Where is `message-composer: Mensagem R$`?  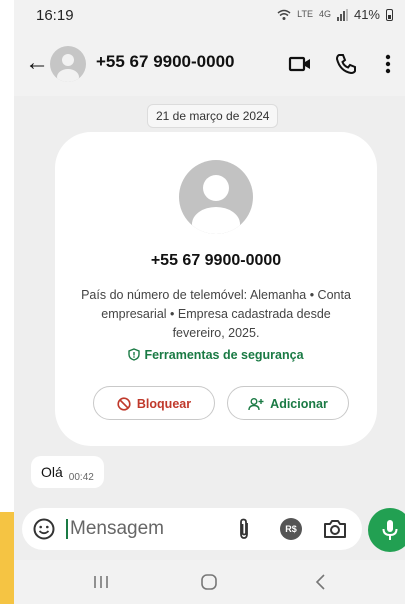
message-composer: Mensagem R$ is located at coordinates (192, 529).